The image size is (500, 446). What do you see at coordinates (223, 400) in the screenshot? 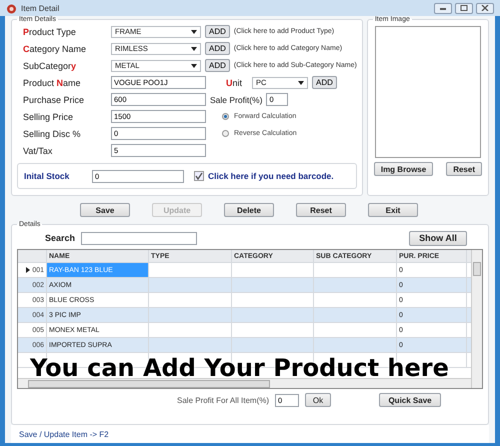
I see `field-label: Sale Profit For All Item(%)` at bounding box center [223, 400].